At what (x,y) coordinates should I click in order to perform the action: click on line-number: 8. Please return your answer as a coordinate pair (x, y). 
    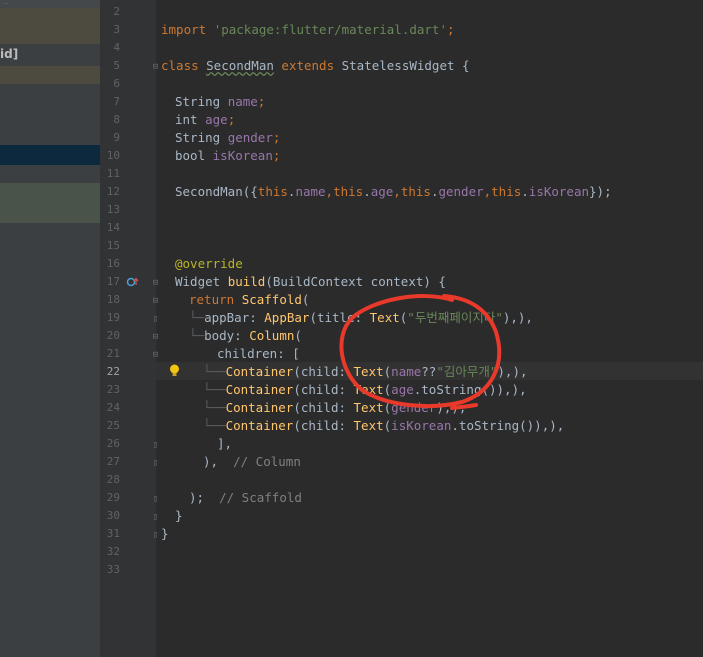
    Looking at the image, I should click on (116, 119).